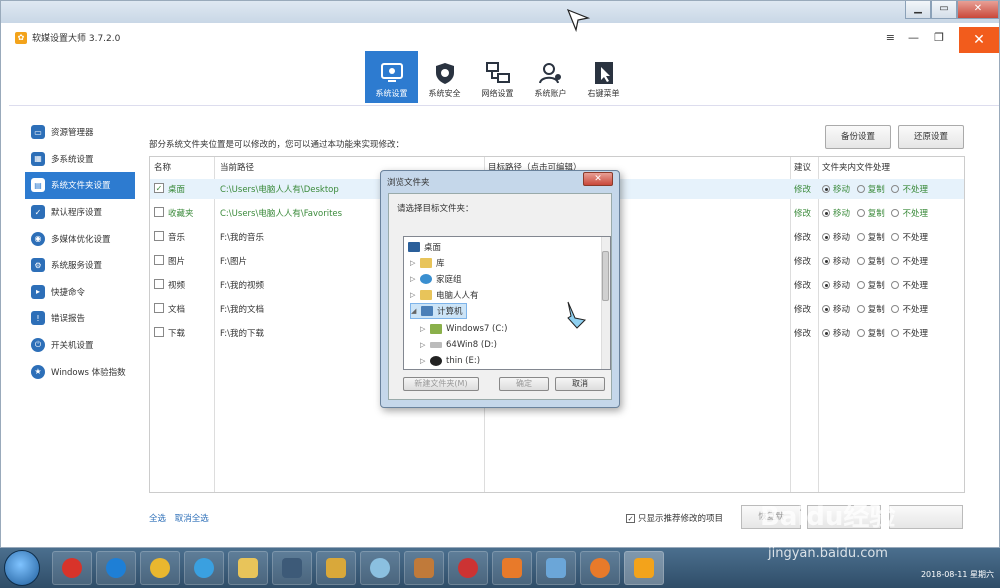  What do you see at coordinates (444, 295) in the screenshot?
I see `tree-item-user: ▷ 电脑人人有` at bounding box center [444, 295].